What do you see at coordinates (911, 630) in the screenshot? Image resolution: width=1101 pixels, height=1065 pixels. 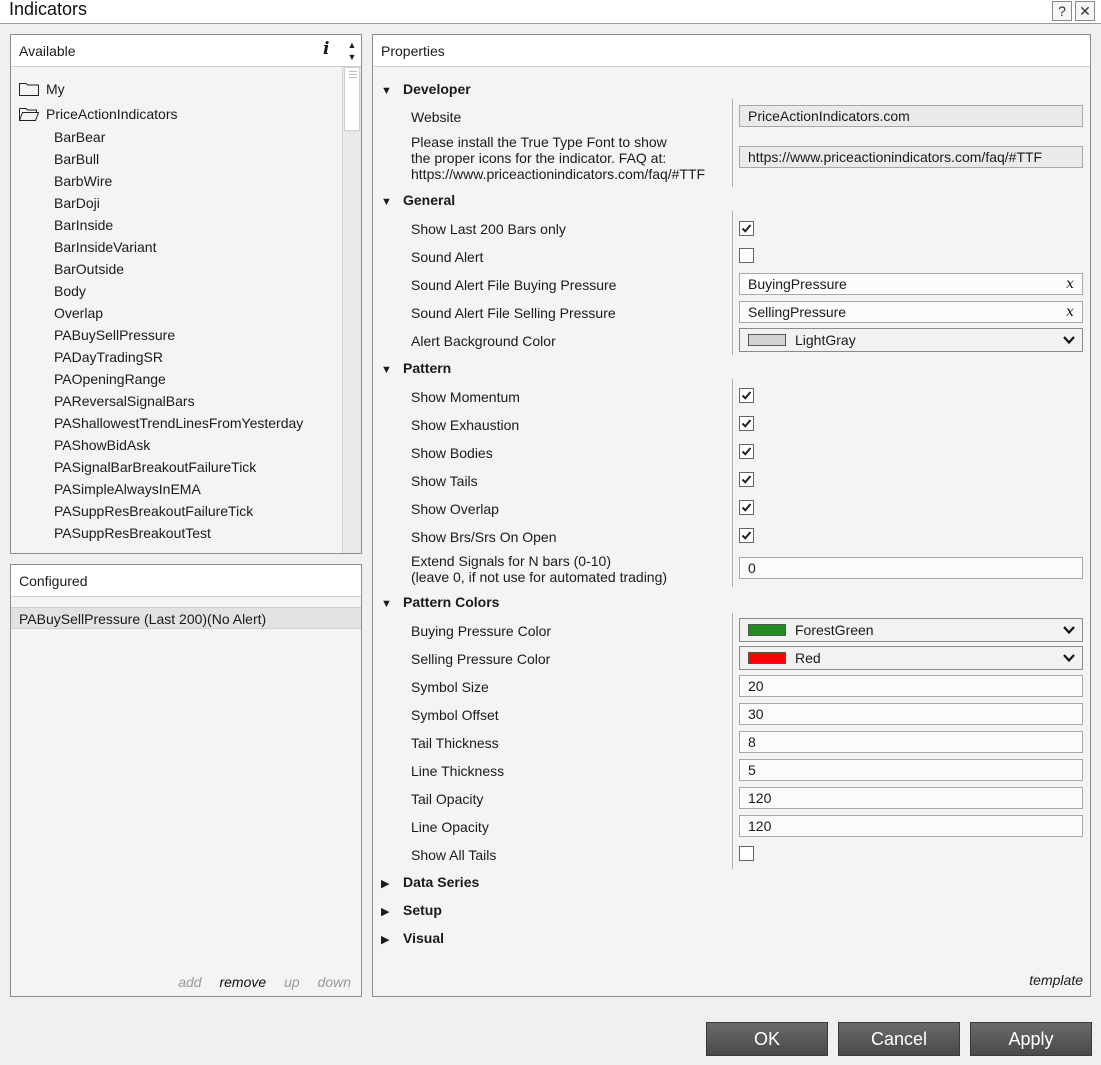 I see `buy-color-select: ForestGreen` at bounding box center [911, 630].